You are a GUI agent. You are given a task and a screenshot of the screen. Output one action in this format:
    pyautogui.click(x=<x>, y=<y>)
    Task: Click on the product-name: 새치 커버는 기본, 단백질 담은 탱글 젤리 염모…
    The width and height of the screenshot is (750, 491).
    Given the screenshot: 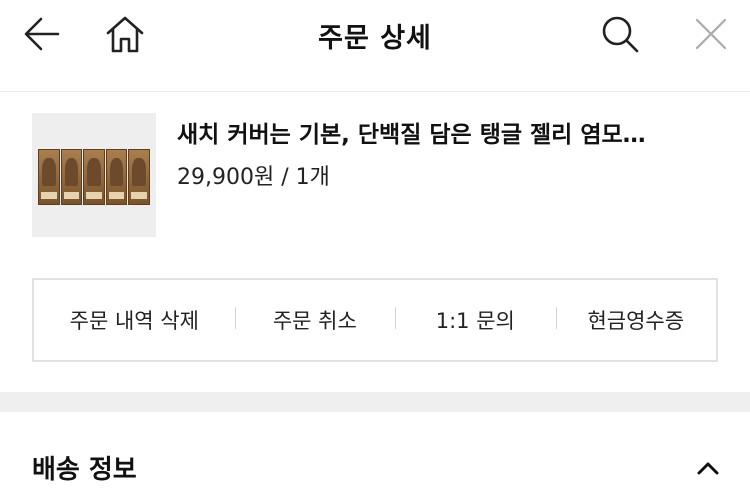 What is the action you would take?
    pyautogui.click(x=447, y=132)
    